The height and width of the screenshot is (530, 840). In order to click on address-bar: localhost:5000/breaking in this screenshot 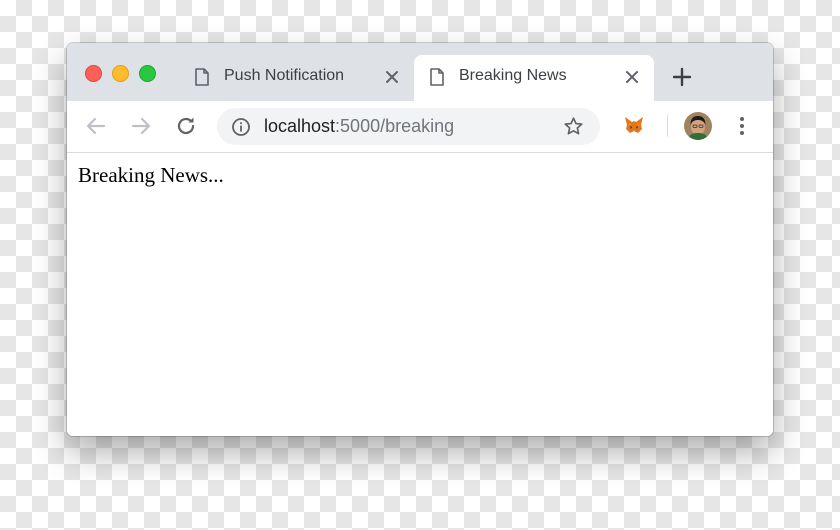, I will do `click(408, 126)`.